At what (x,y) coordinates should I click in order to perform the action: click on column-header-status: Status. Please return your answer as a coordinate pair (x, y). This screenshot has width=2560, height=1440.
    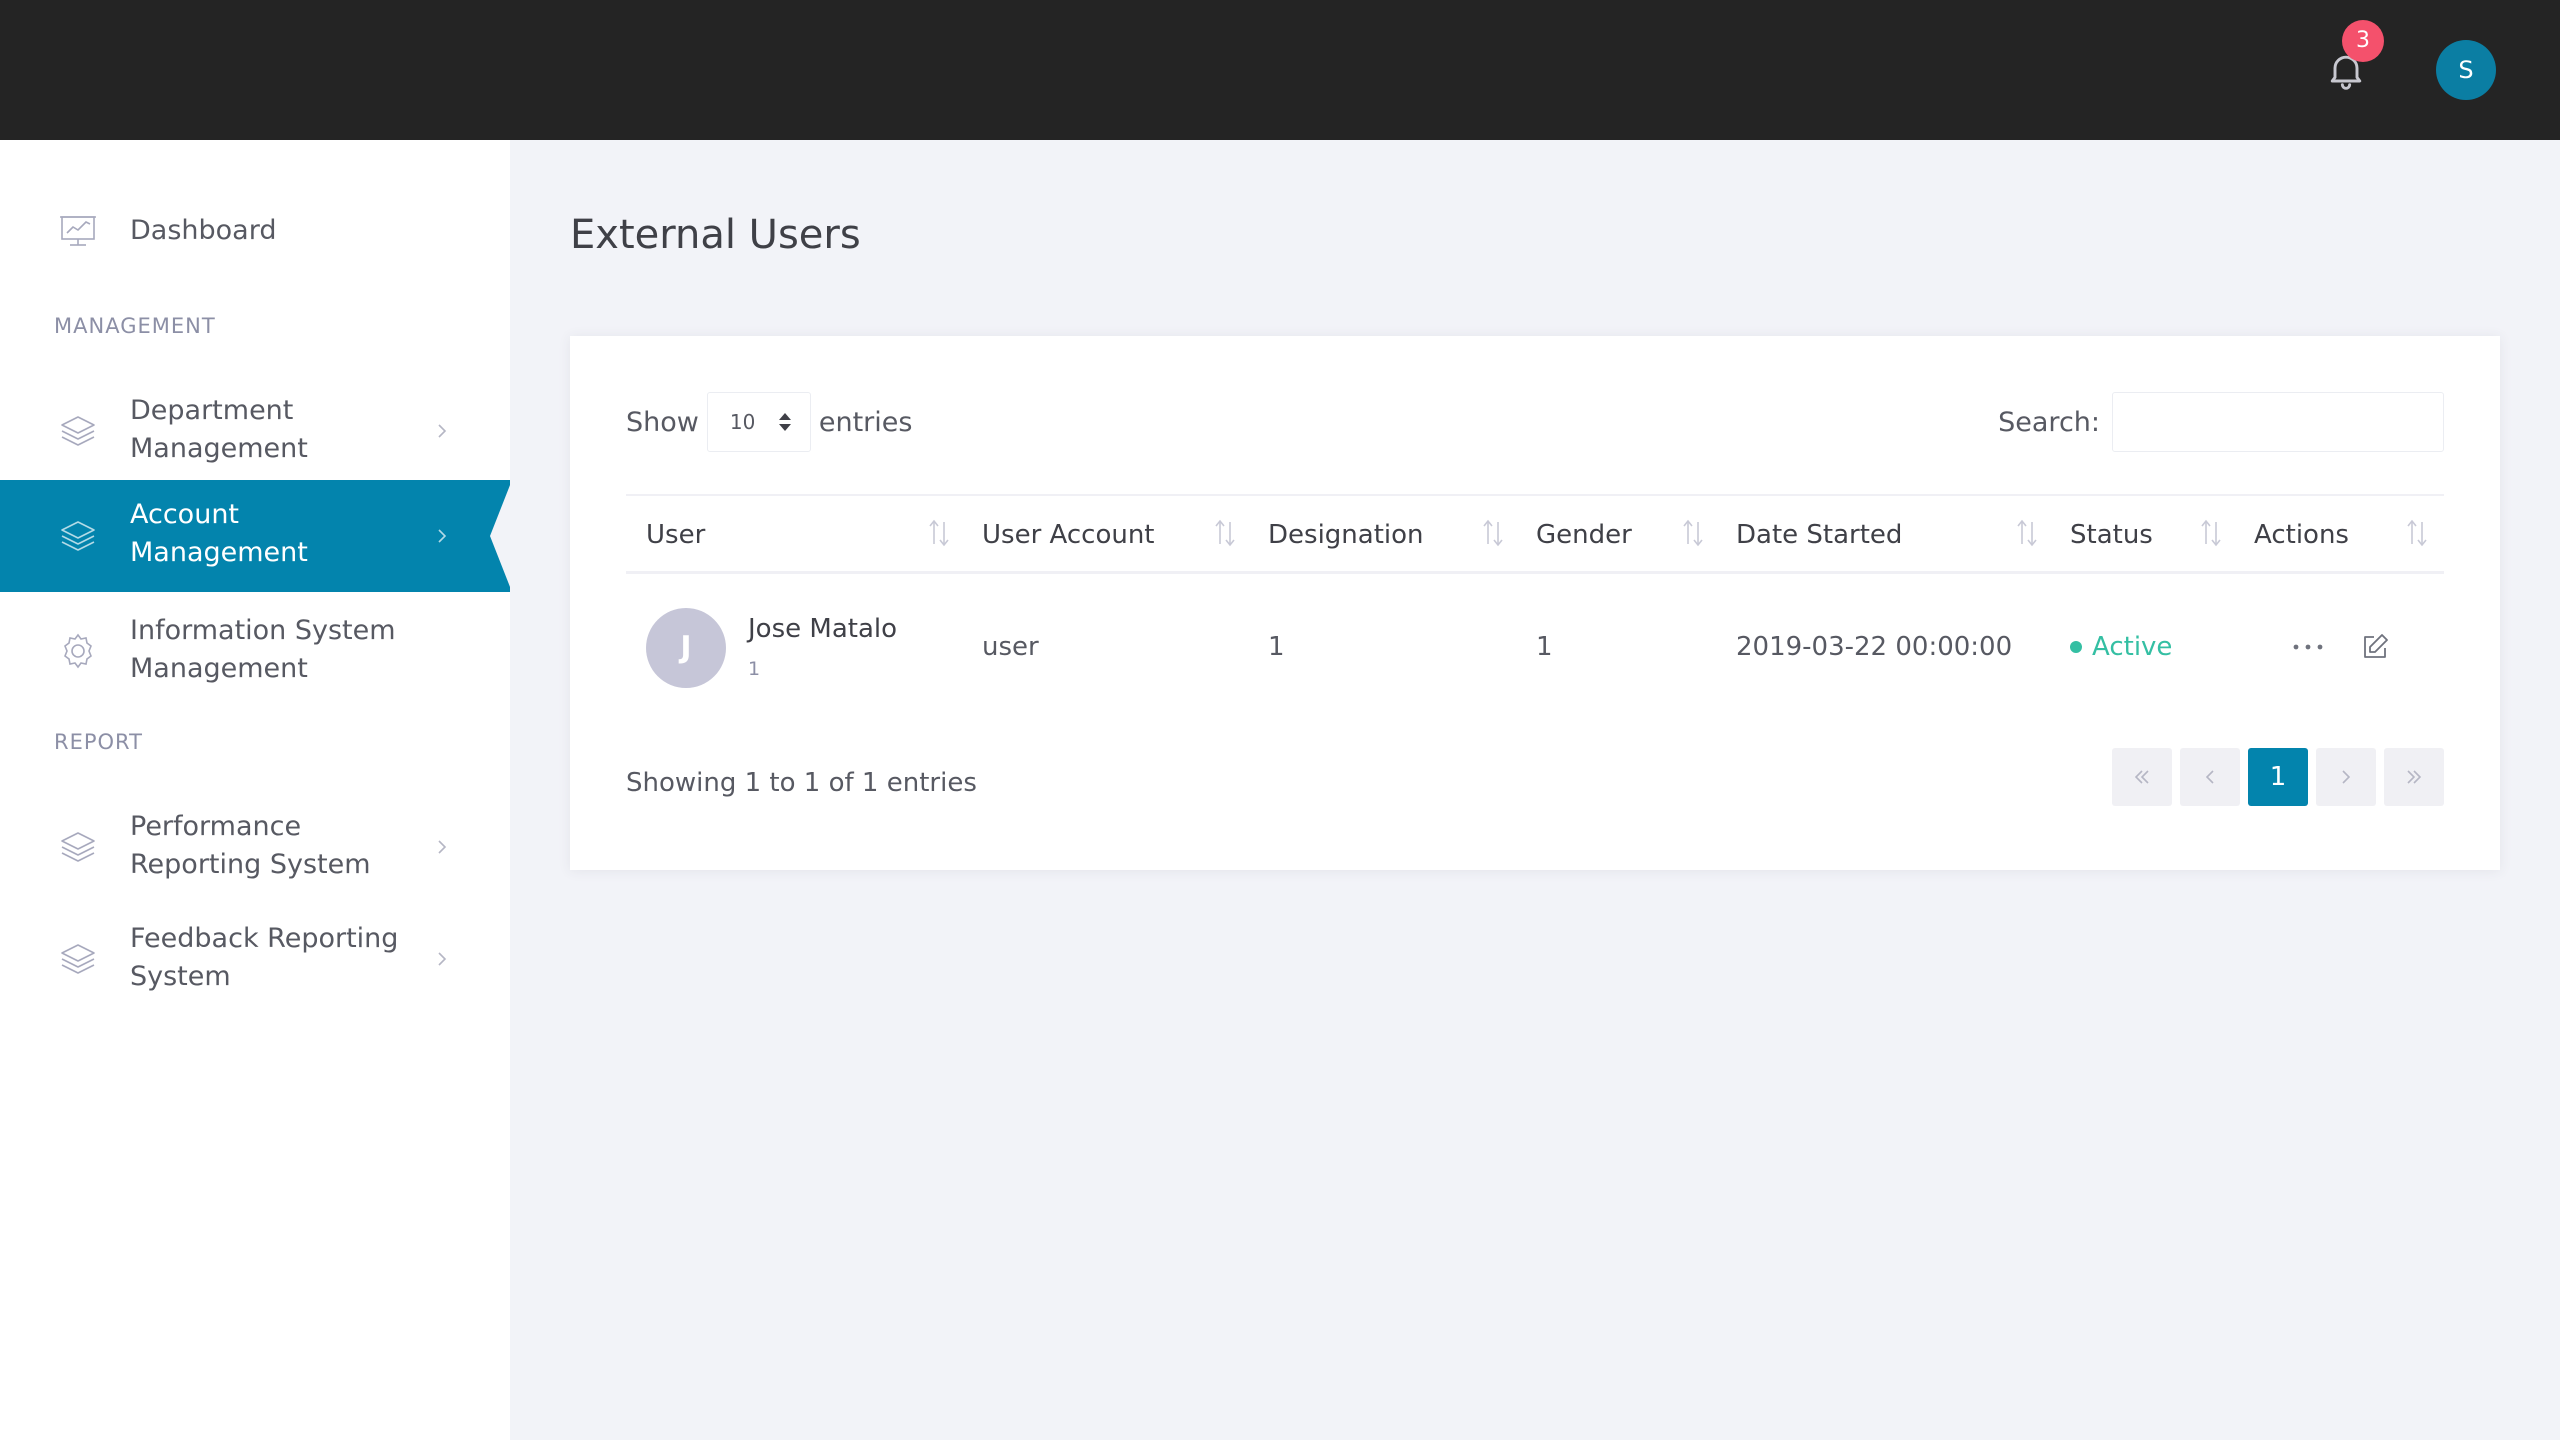
    Looking at the image, I should click on (2111, 535).